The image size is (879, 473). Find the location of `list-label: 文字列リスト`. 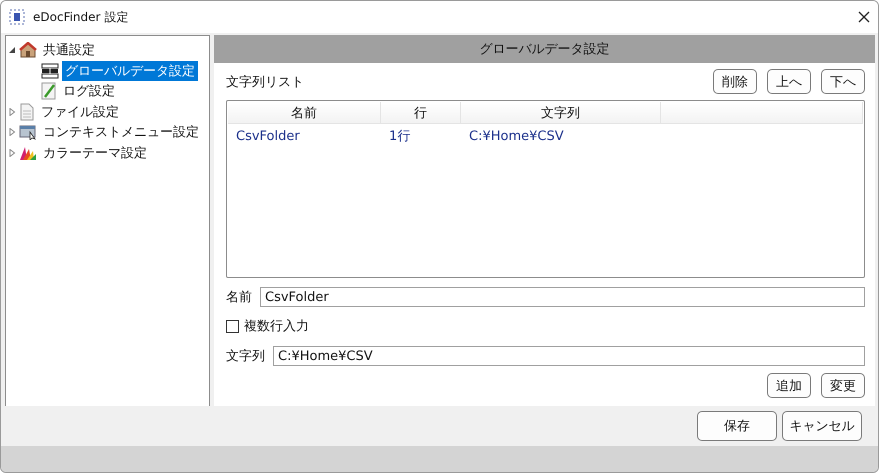

list-label: 文字列リスト is located at coordinates (265, 82).